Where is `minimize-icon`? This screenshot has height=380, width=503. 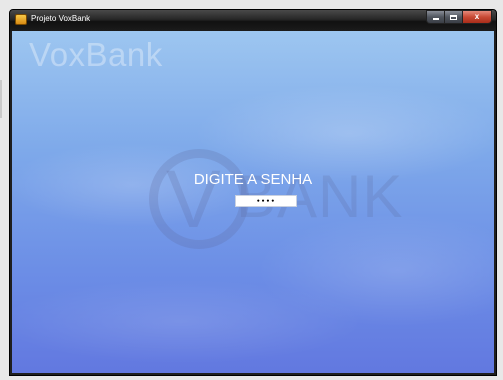 minimize-icon is located at coordinates (435, 19).